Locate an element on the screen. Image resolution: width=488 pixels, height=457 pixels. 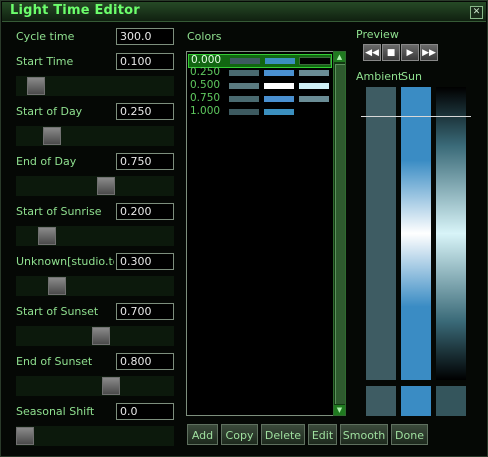
colors-header: Colors is located at coordinates (204, 36).